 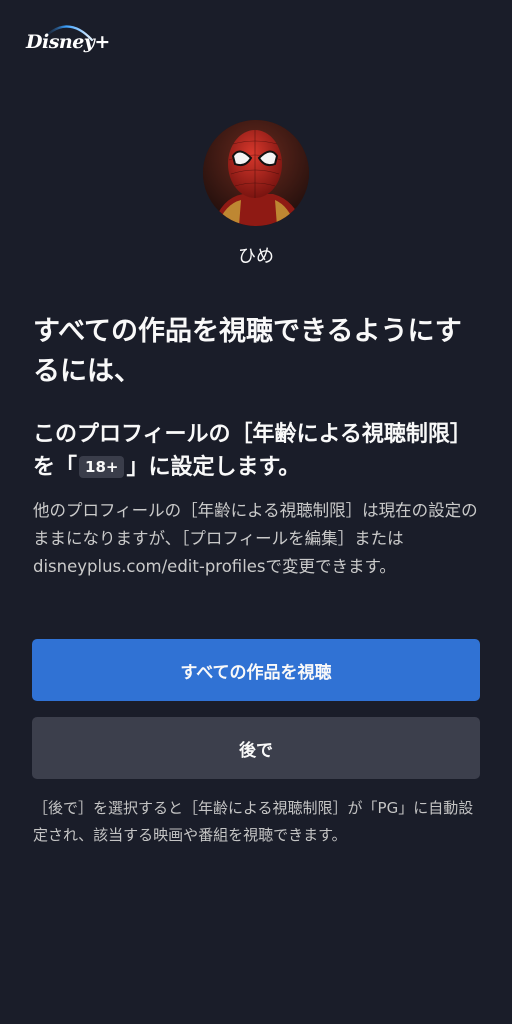 I want to click on profile-avatar, so click(x=256, y=173).